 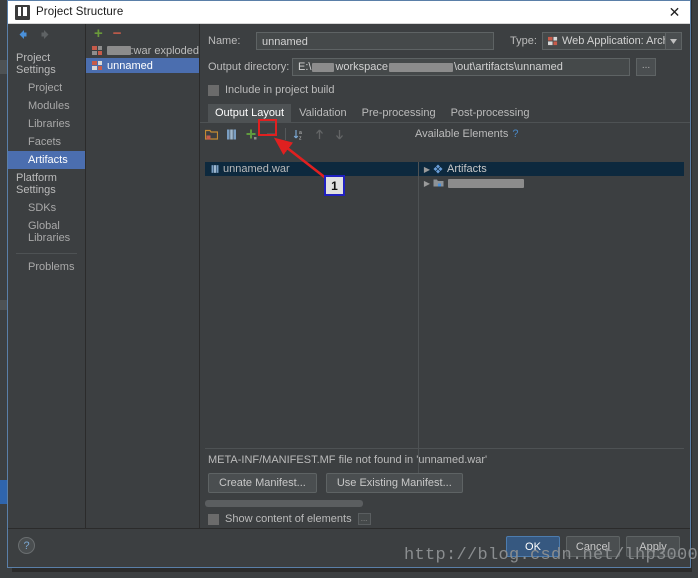 I want to click on type-label: Type:, so click(x=523, y=41).